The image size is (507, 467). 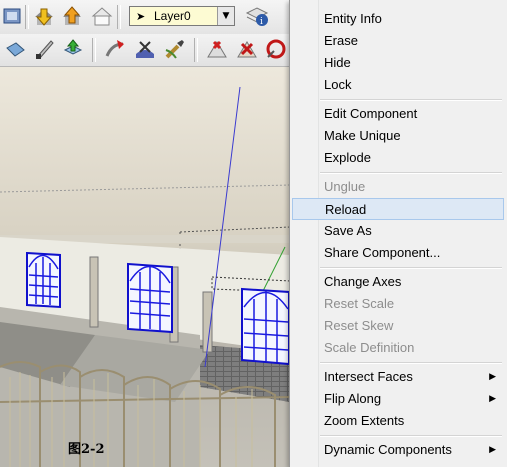 I want to click on menu-item-edit-component: Edit Component, so click(x=398, y=114).